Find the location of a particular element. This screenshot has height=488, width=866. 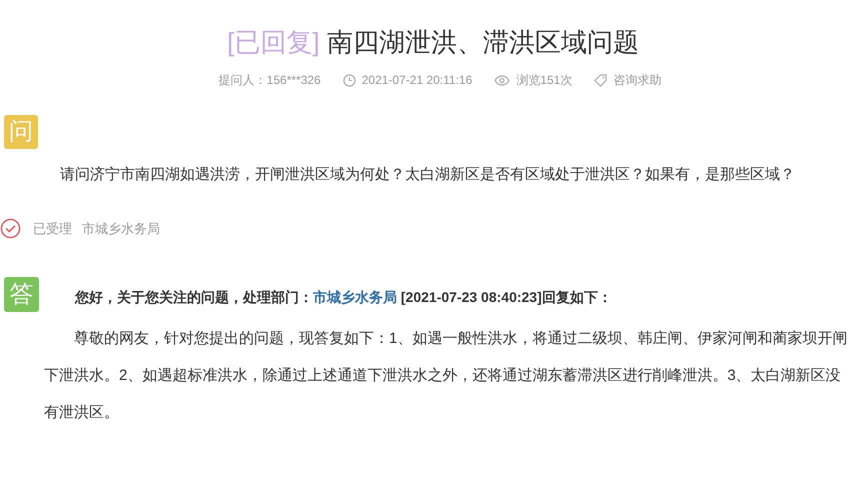

clock-icon is located at coordinates (349, 80).